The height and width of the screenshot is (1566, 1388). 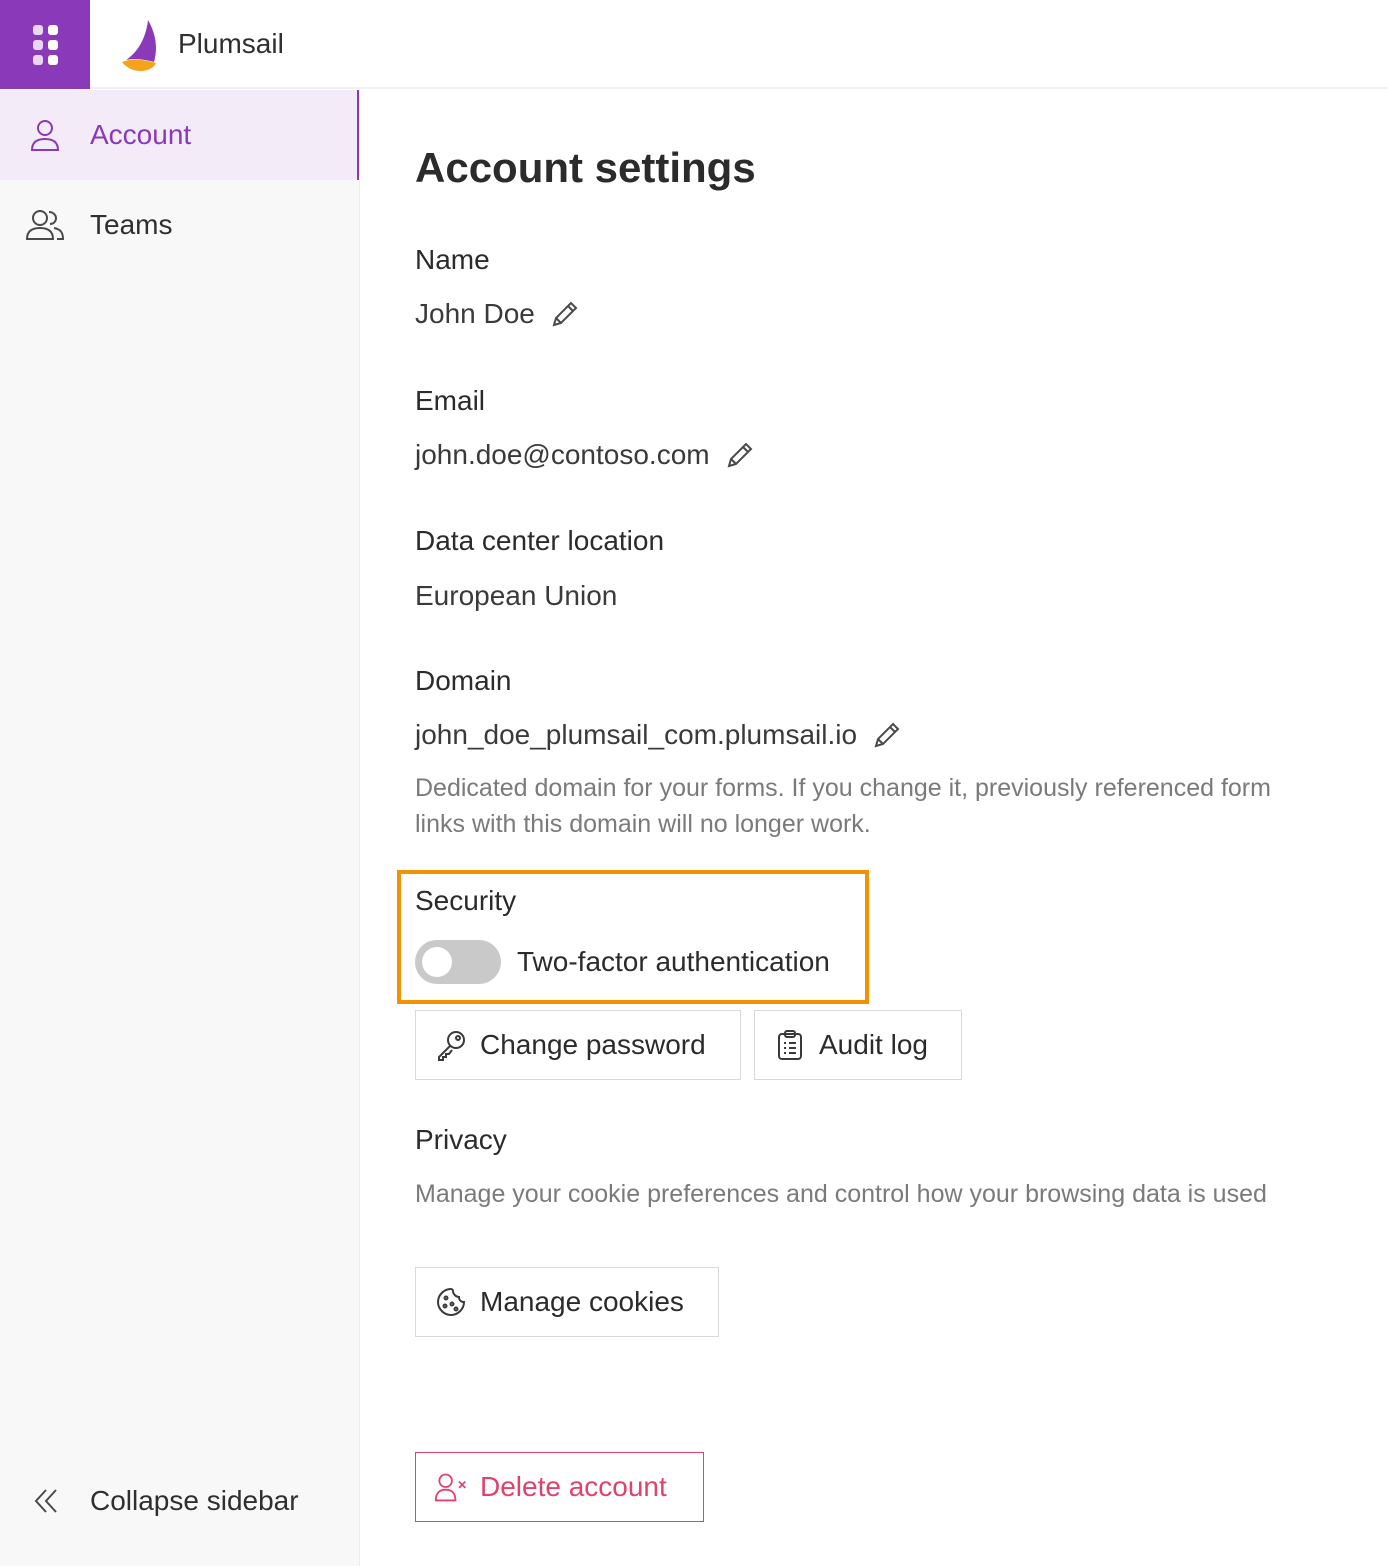 I want to click on datacenter-value: European Union, so click(x=516, y=595).